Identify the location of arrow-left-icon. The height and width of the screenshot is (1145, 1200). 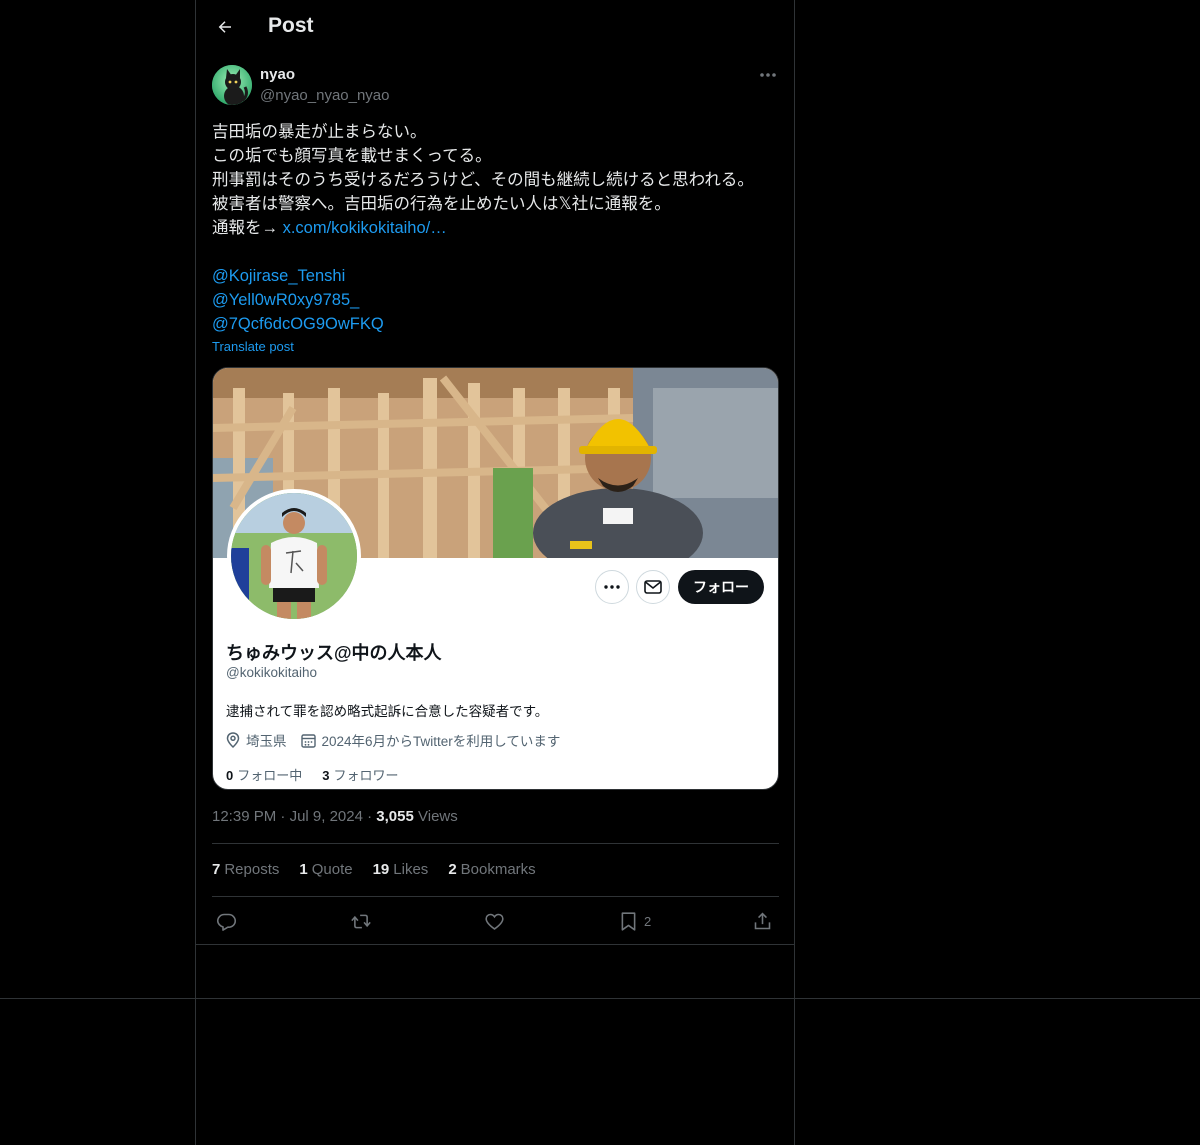
(224, 27).